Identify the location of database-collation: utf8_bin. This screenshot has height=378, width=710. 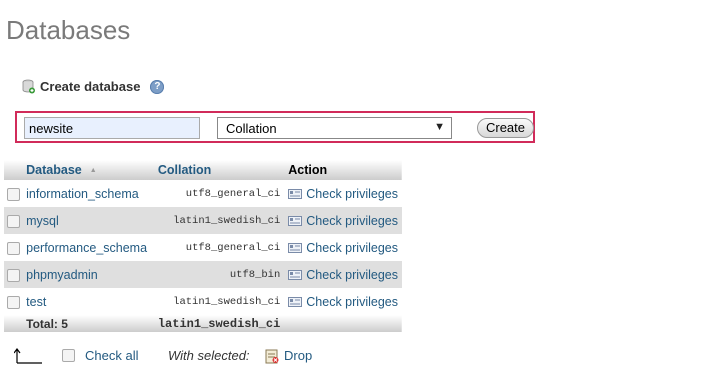
(255, 274).